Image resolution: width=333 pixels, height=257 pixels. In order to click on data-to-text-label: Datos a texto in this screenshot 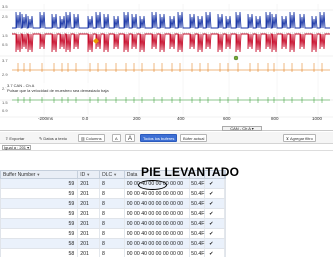, I will do `click(55, 138)`.